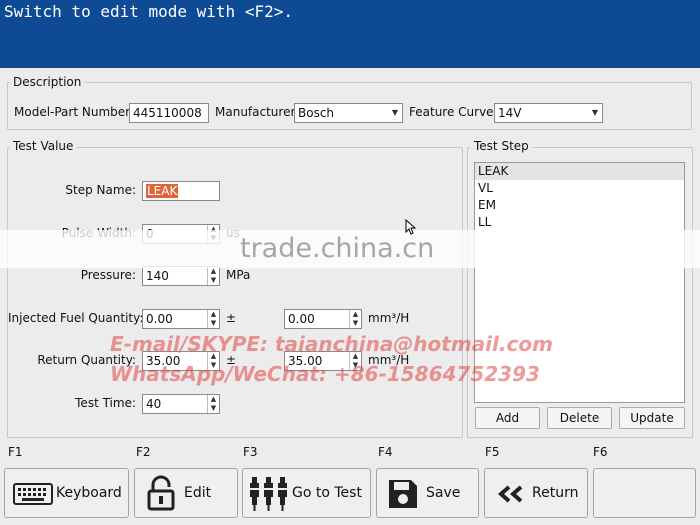  Describe the element at coordinates (579, 222) in the screenshot. I see `list-item: LL` at that location.